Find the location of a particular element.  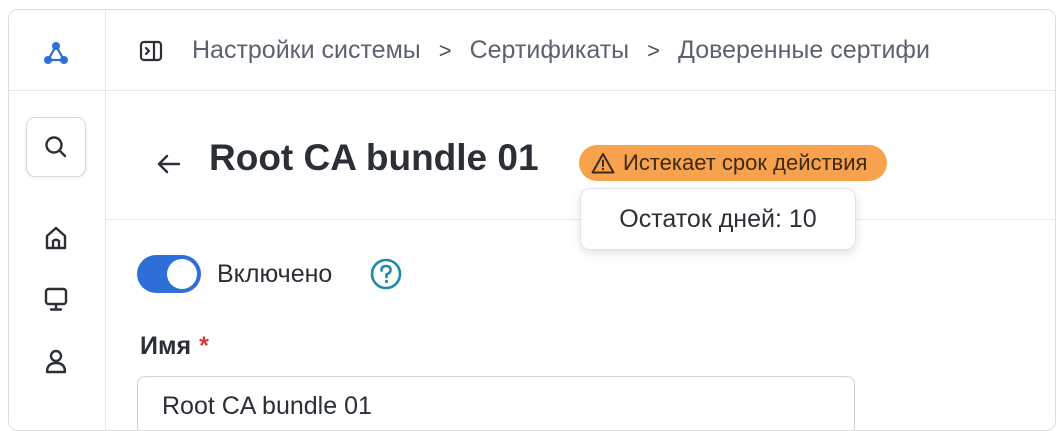

monitor-icon is located at coordinates (56, 299).